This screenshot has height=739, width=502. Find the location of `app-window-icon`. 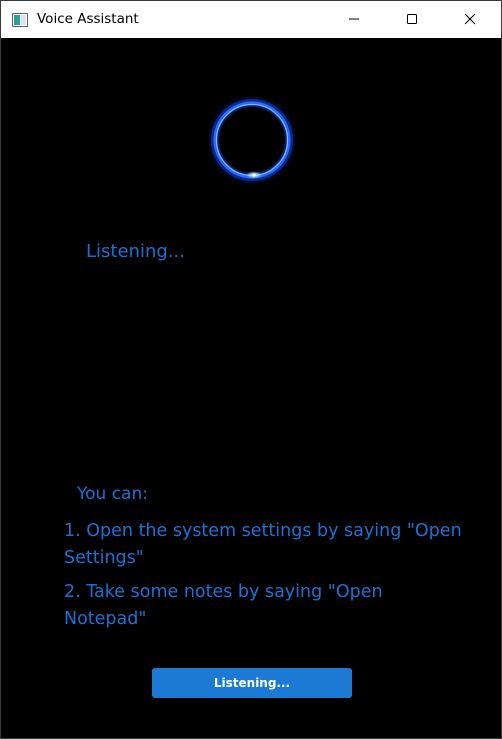

app-window-icon is located at coordinates (20, 19).